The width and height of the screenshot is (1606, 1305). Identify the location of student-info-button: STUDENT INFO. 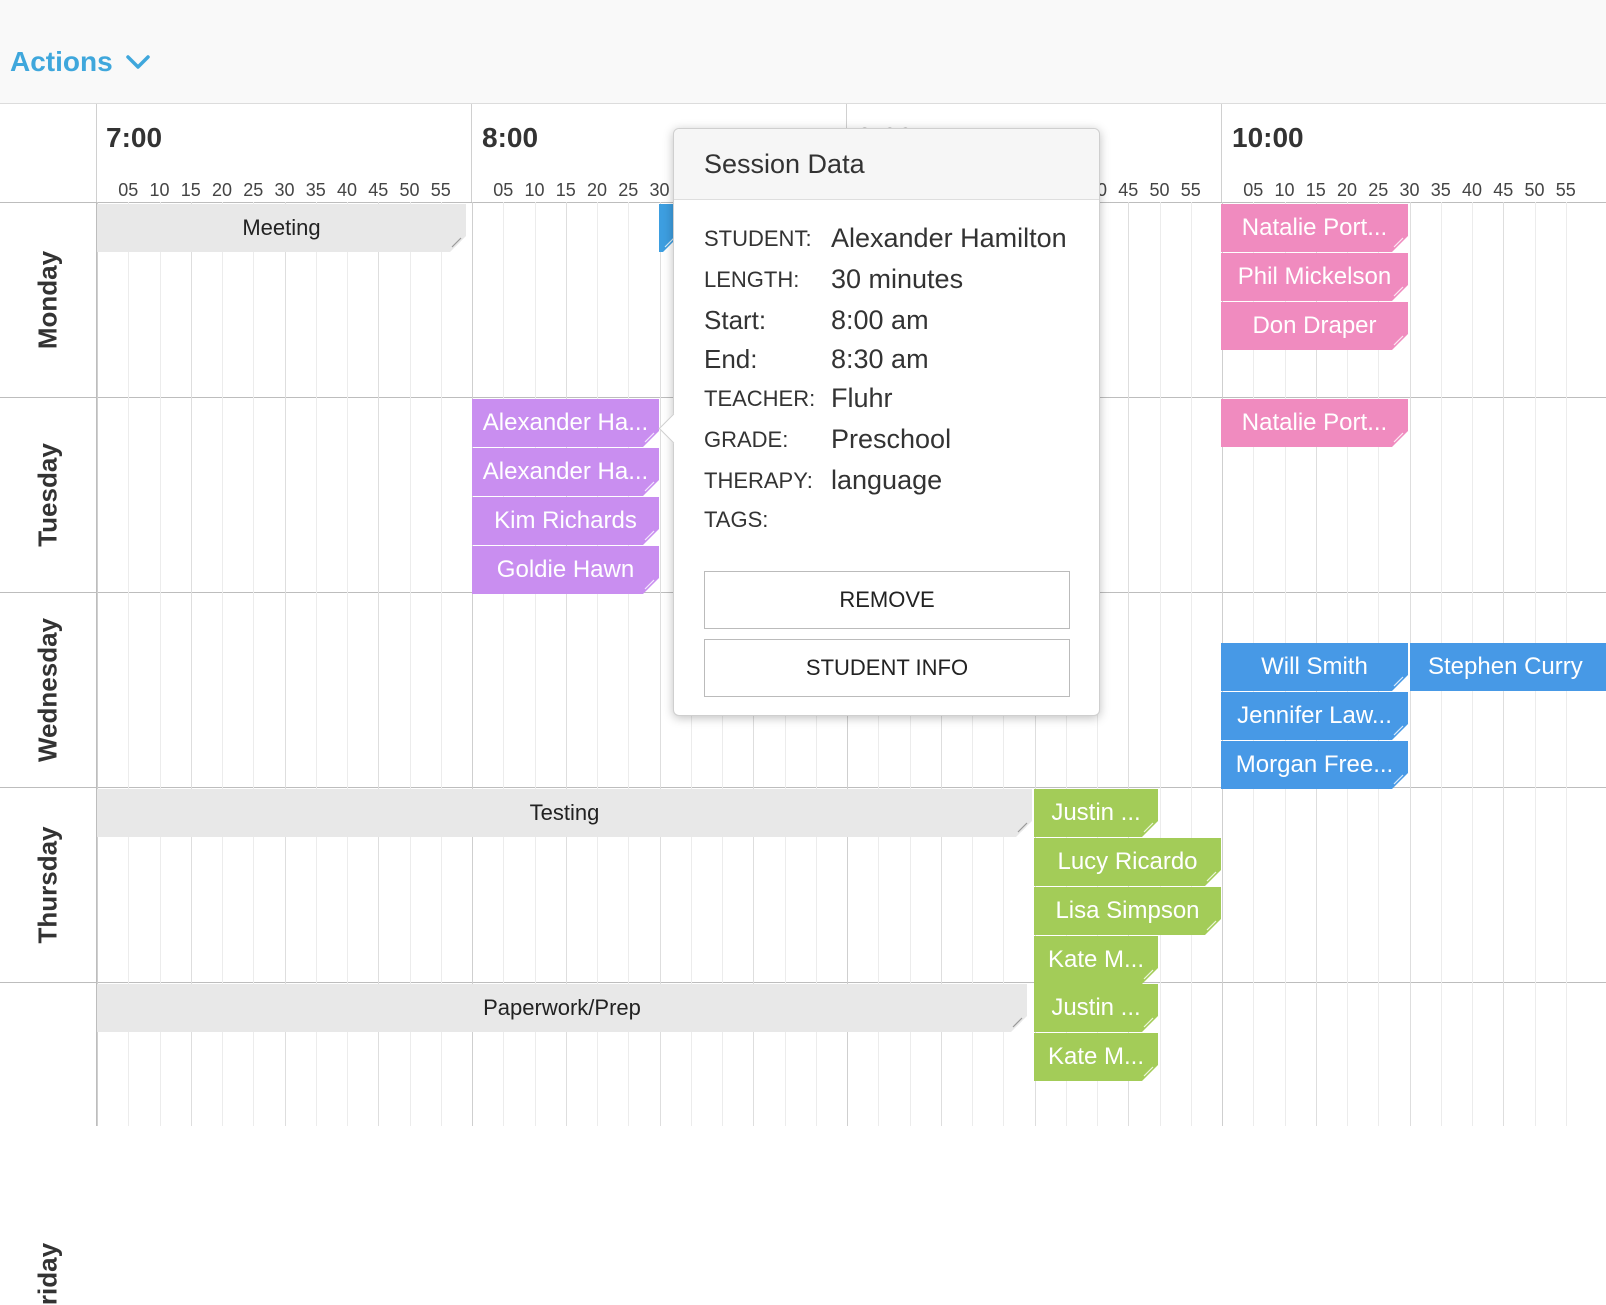
(887, 668).